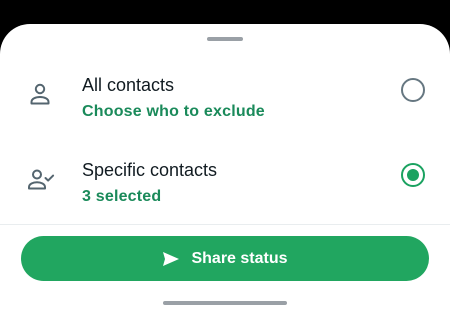 Image resolution: width=450 pixels, height=318 pixels. I want to click on radio-specific-contacts, so click(413, 175).